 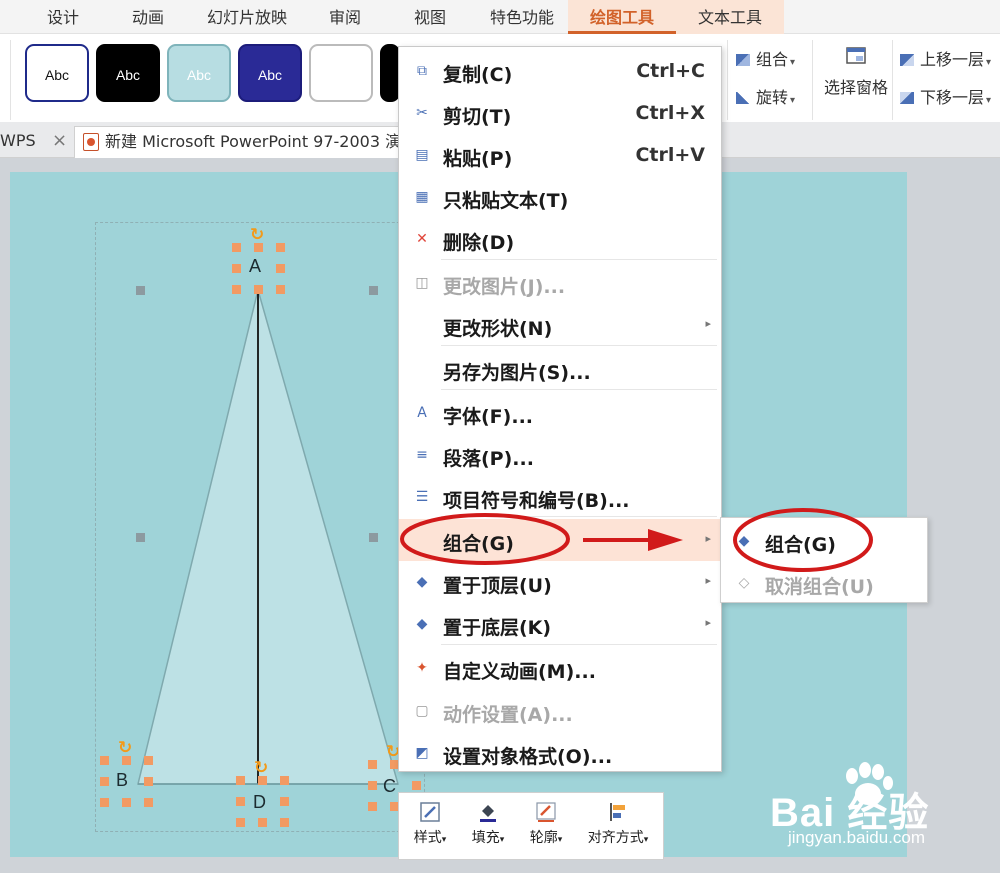 I want to click on menu-item: ◆ 置于顶层(U) ▸, so click(x=560, y=582).